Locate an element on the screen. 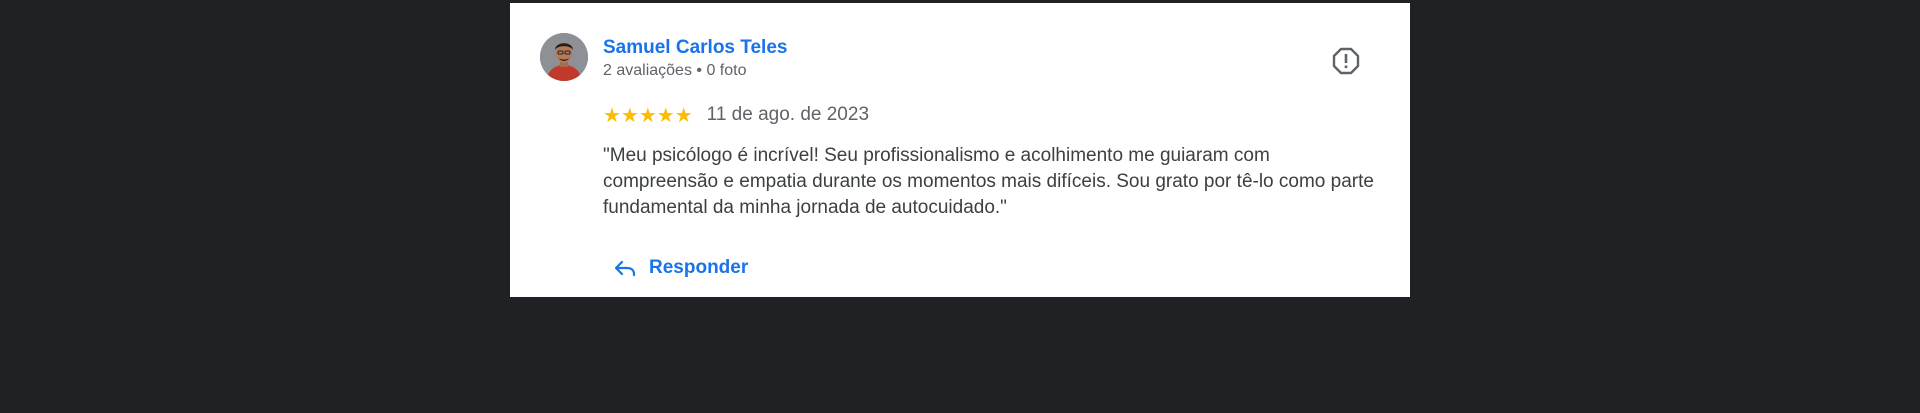 Image resolution: width=1920 pixels, height=413 pixels. review-date: 11 de ago. de 2023 is located at coordinates (788, 114).